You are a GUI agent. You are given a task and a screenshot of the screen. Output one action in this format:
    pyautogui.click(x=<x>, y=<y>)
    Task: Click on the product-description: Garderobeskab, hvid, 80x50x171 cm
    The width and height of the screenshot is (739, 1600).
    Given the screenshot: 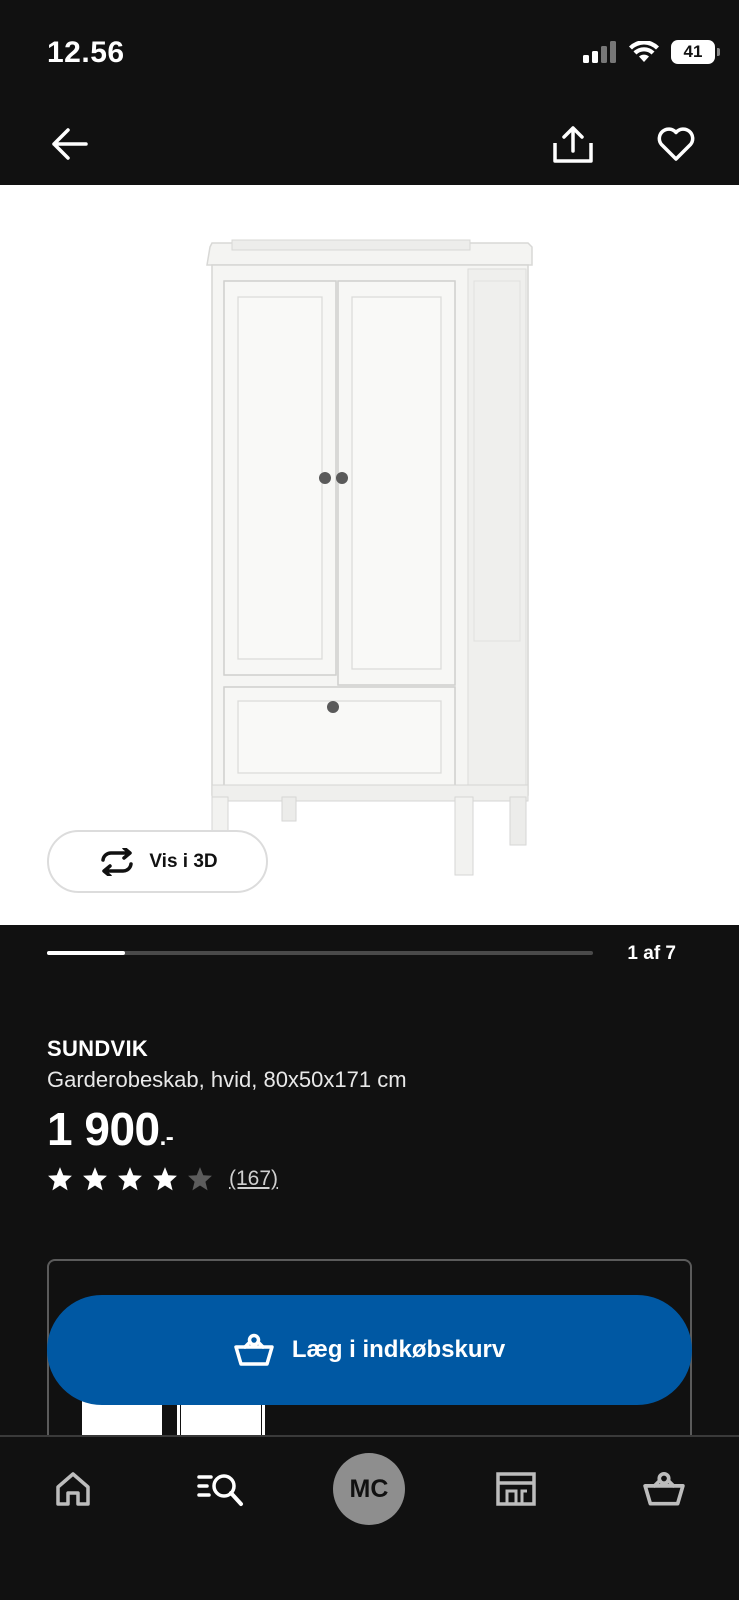 What is the action you would take?
    pyautogui.click(x=227, y=1079)
    